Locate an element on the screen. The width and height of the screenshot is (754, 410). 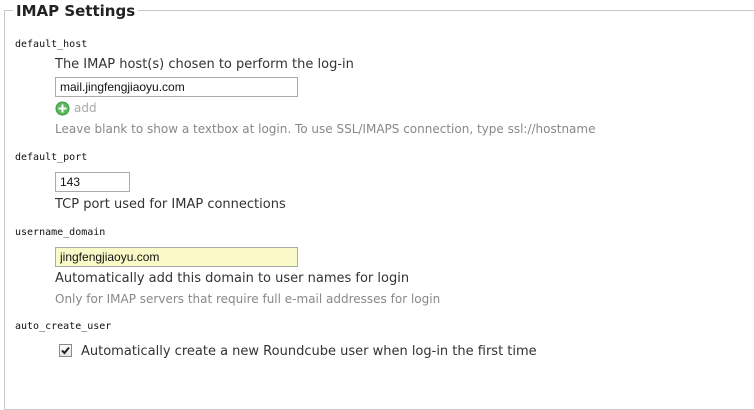
add-host-button: add is located at coordinates (76, 108).